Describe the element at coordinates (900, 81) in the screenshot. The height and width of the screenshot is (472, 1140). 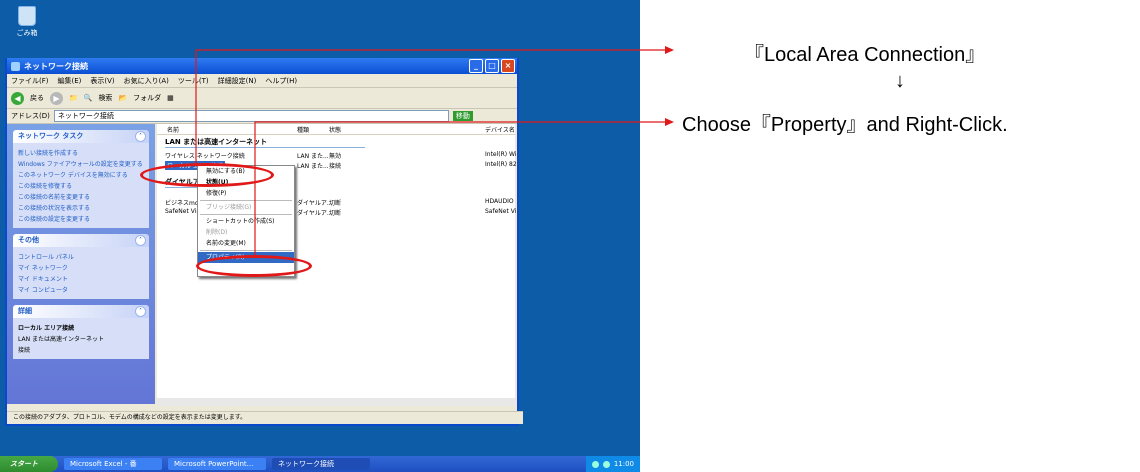
I see `annotation-arrow: ↓` at that location.